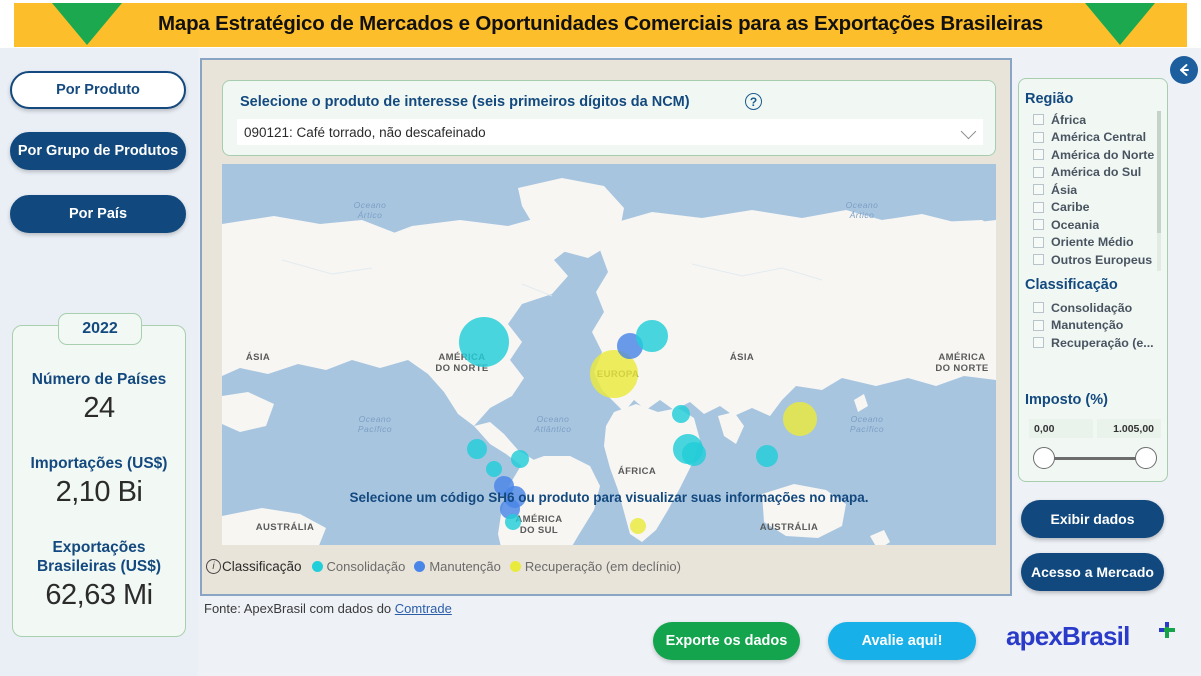  I want to click on filter-option-regiao-6: Oceania, so click(1093, 225).